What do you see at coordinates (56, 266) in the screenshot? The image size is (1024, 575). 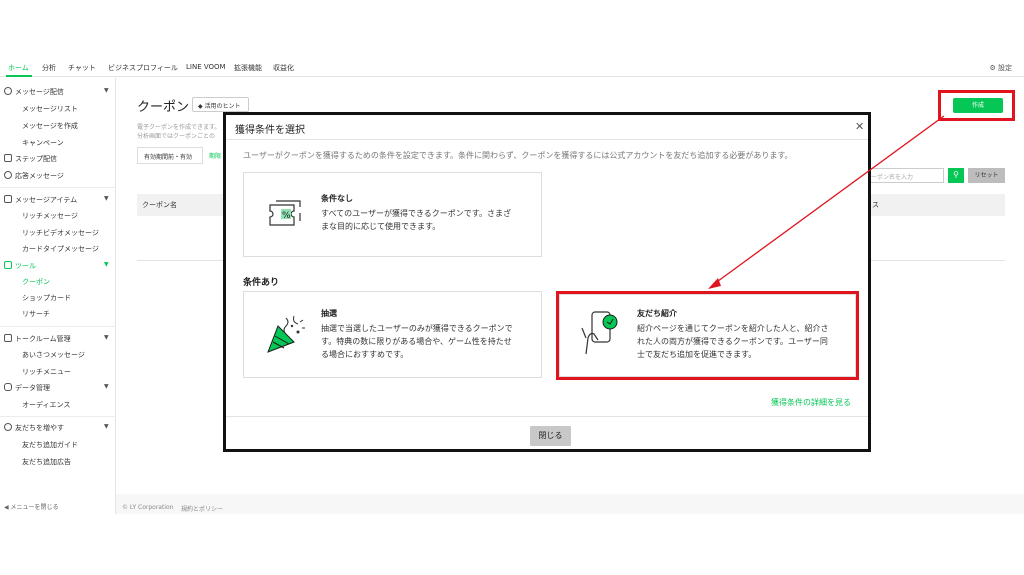 I see `sidebar-section-tools: ツール ▼` at bounding box center [56, 266].